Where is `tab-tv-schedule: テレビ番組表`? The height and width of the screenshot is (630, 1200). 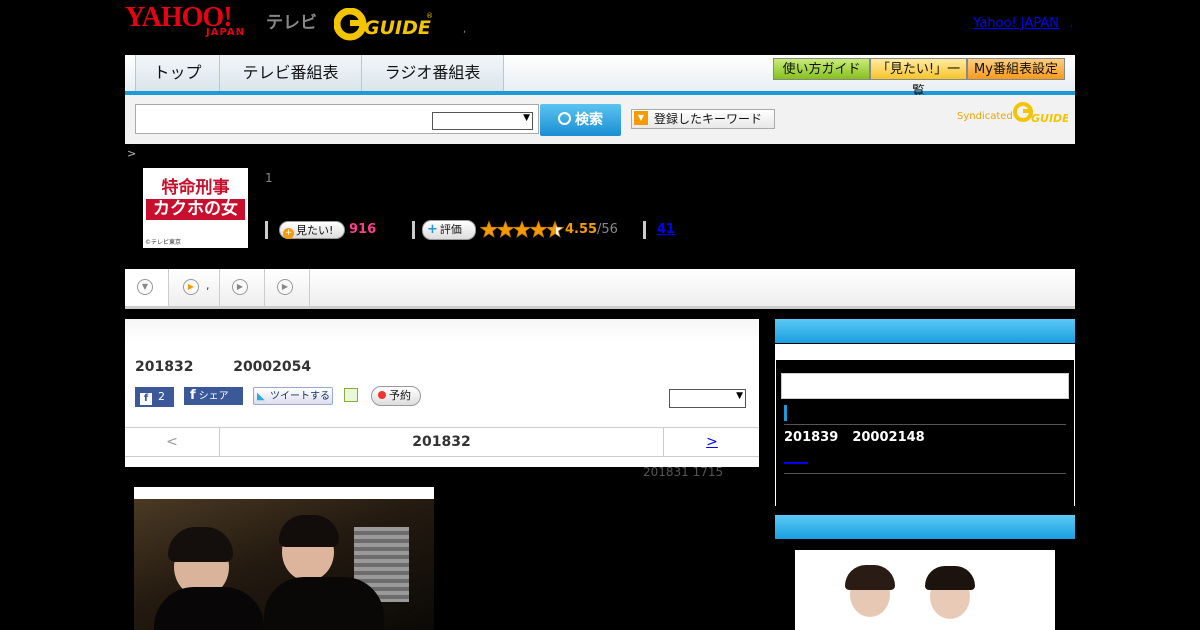
tab-tv-schedule: テレビ番組表 is located at coordinates (290, 73).